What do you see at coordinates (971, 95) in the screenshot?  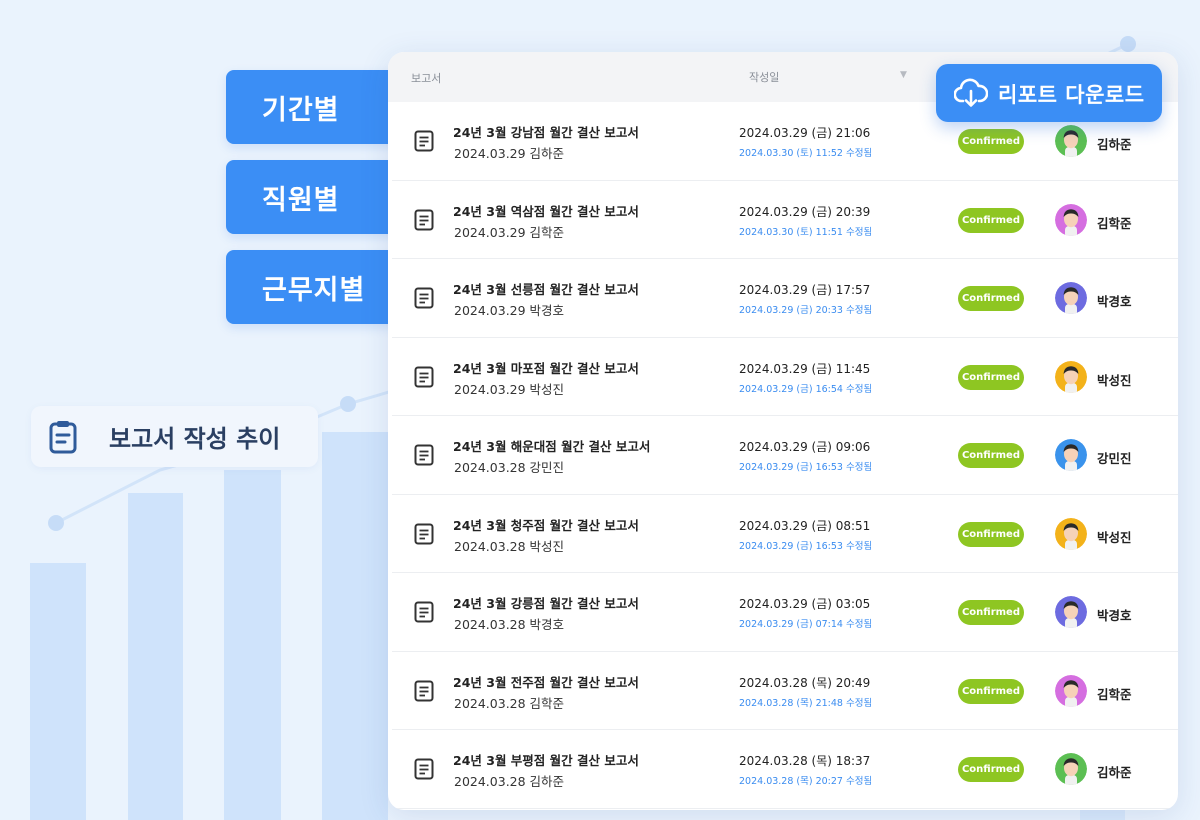 I see `cloud-download-icon` at bounding box center [971, 95].